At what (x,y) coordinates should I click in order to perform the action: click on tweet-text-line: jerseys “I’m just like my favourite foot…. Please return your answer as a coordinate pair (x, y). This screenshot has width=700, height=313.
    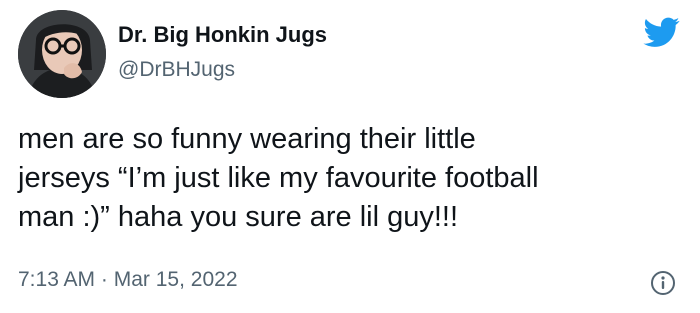
    Looking at the image, I should click on (278, 178).